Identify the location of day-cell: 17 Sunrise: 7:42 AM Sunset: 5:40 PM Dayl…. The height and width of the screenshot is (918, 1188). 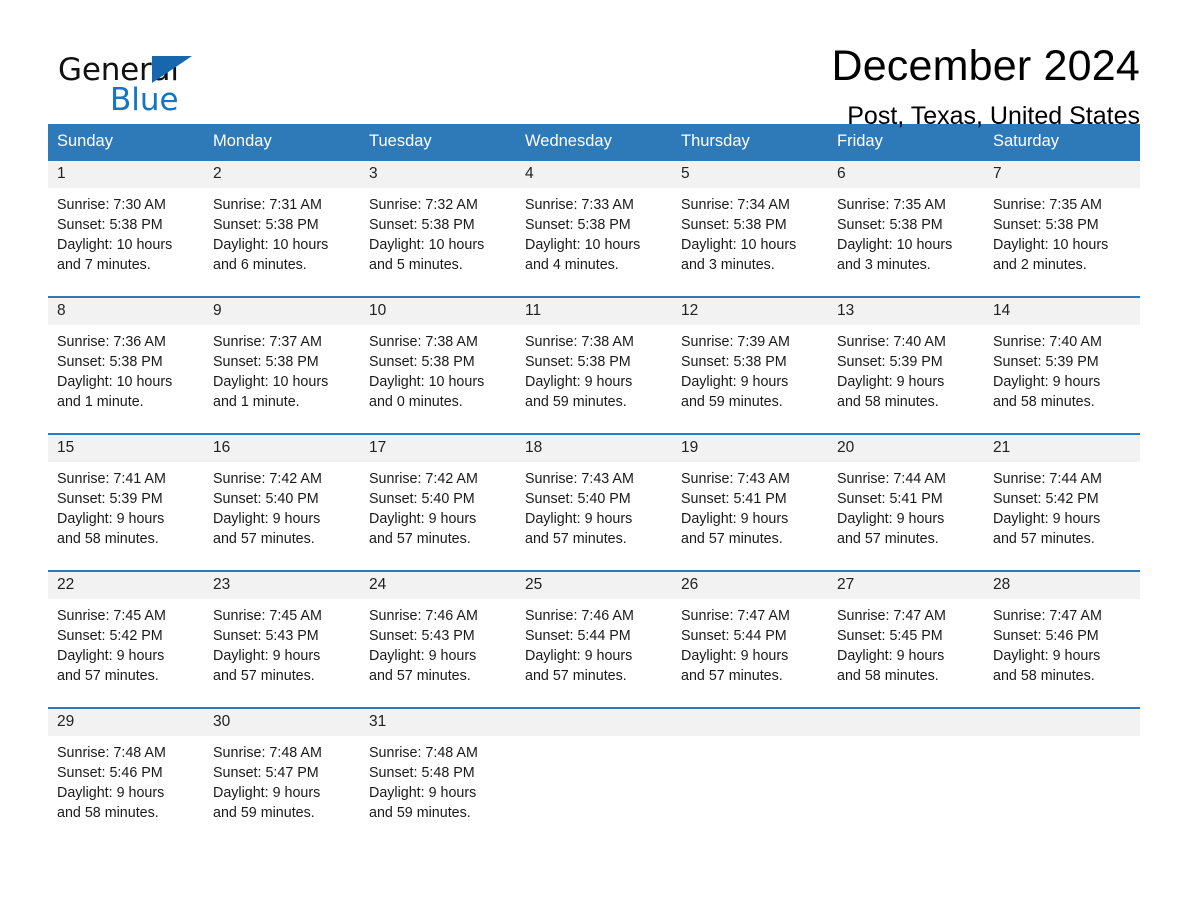
(438, 501).